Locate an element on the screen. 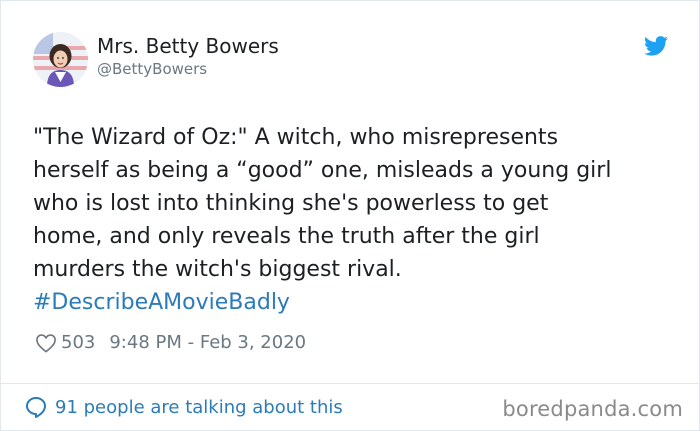  author-handle: @BettyBowers is located at coordinates (152, 69).